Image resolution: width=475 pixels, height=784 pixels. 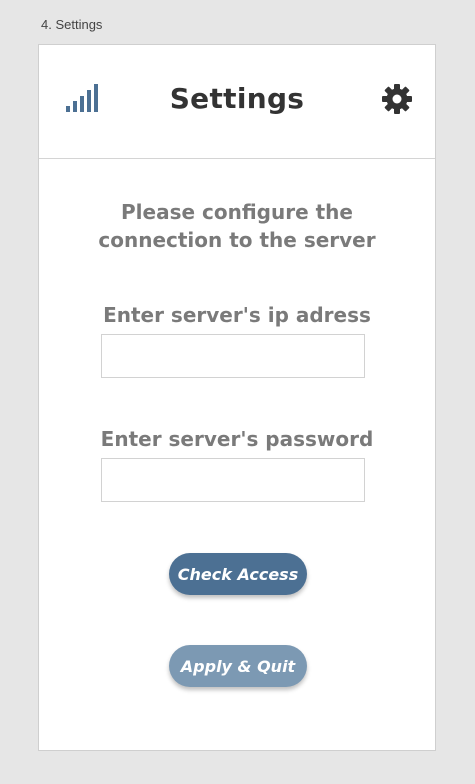 I want to click on ip-address-label: Enter server's ip adress, so click(x=237, y=315).